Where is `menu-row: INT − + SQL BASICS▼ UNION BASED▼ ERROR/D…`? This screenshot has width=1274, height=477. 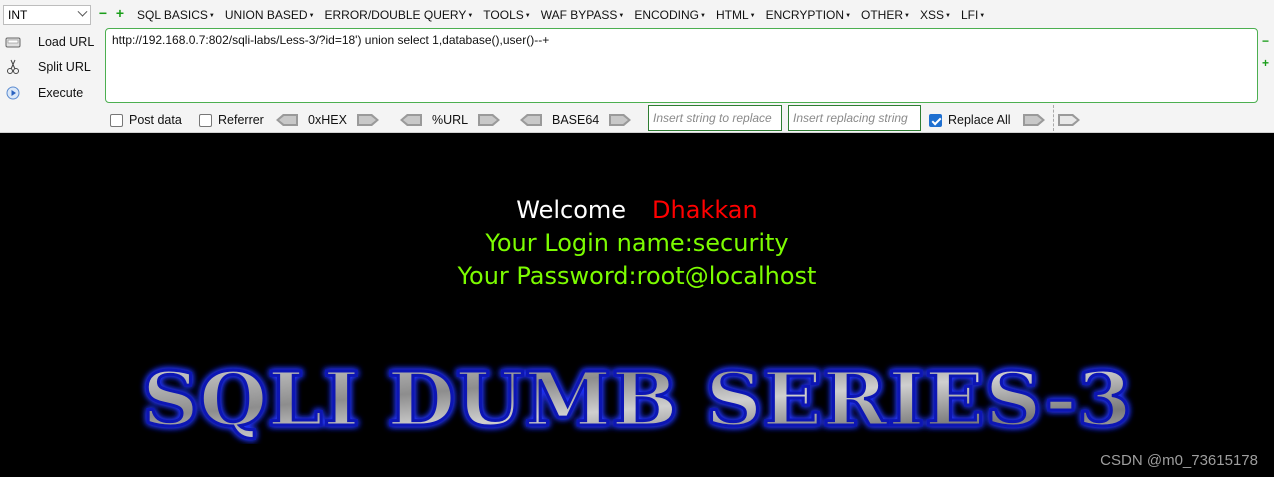 menu-row: INT − + SQL BASICS▼ UNION BASED▼ ERROR/D… is located at coordinates (637, 14).